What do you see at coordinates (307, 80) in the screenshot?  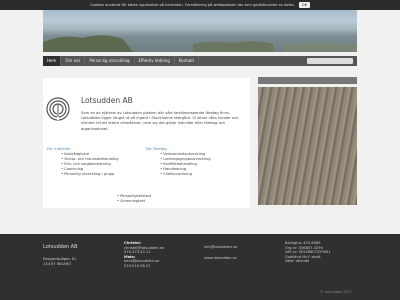 I see `sidebar-heading-bar` at bounding box center [307, 80].